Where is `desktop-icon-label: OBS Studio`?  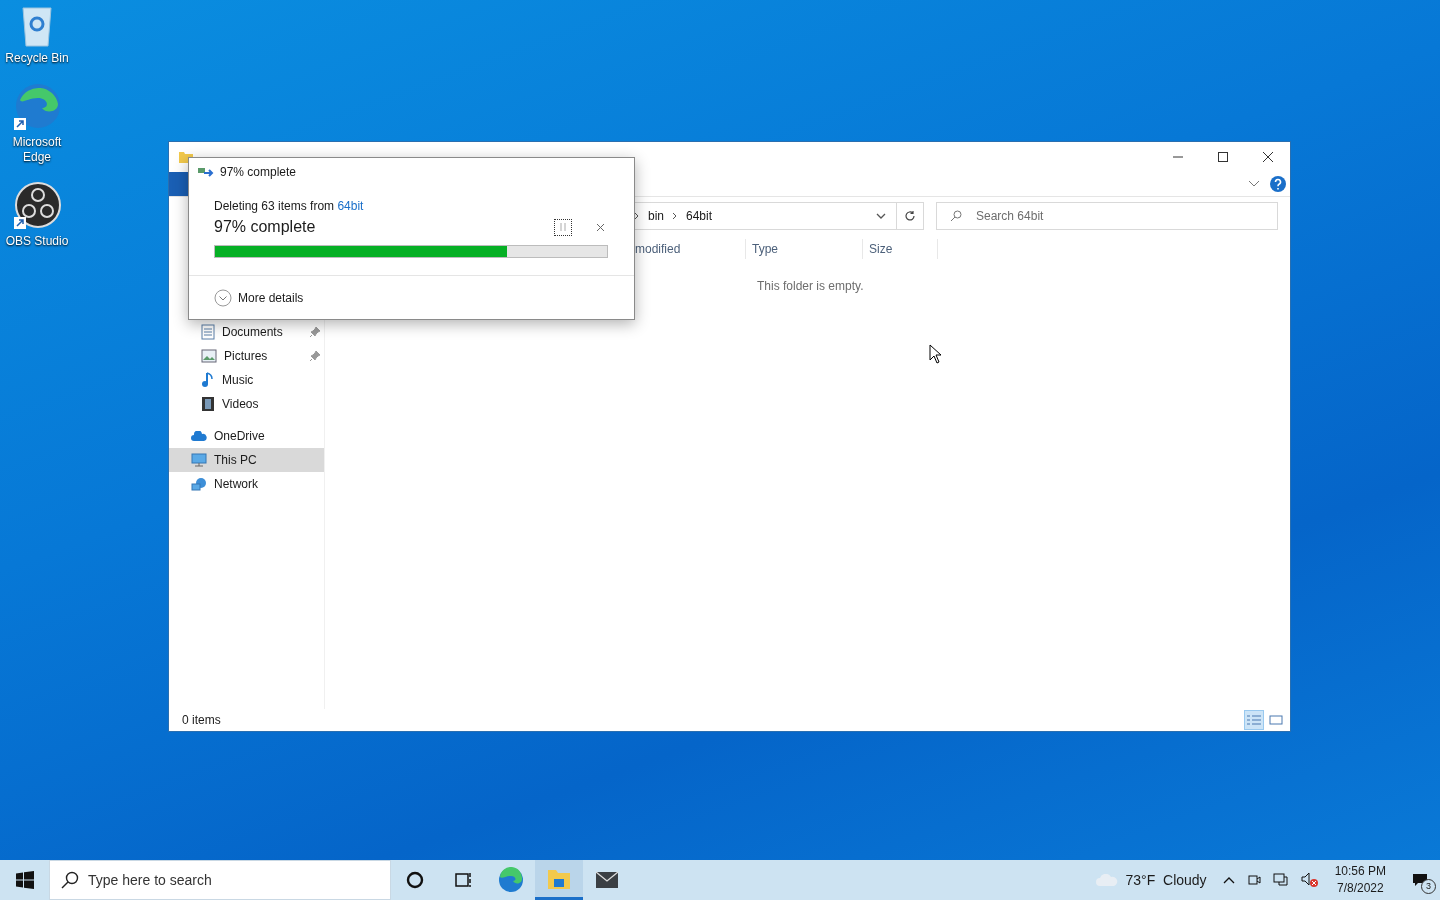 desktop-icon-label: OBS Studio is located at coordinates (37, 241).